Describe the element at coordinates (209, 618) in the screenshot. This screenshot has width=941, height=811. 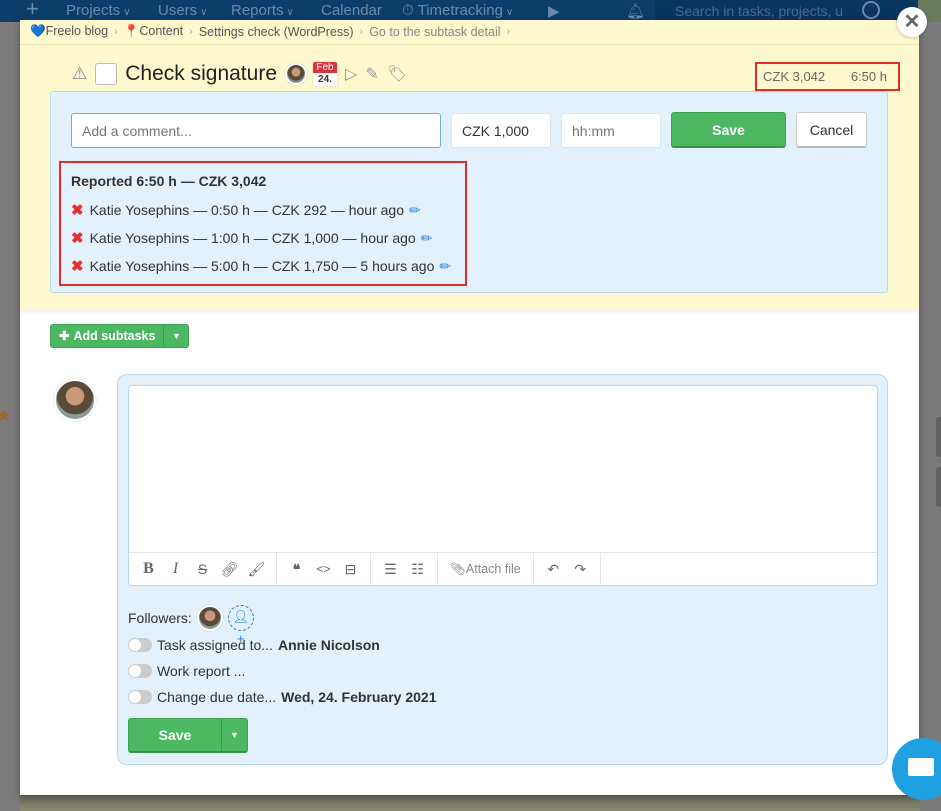
I see `follower-avatar` at that location.